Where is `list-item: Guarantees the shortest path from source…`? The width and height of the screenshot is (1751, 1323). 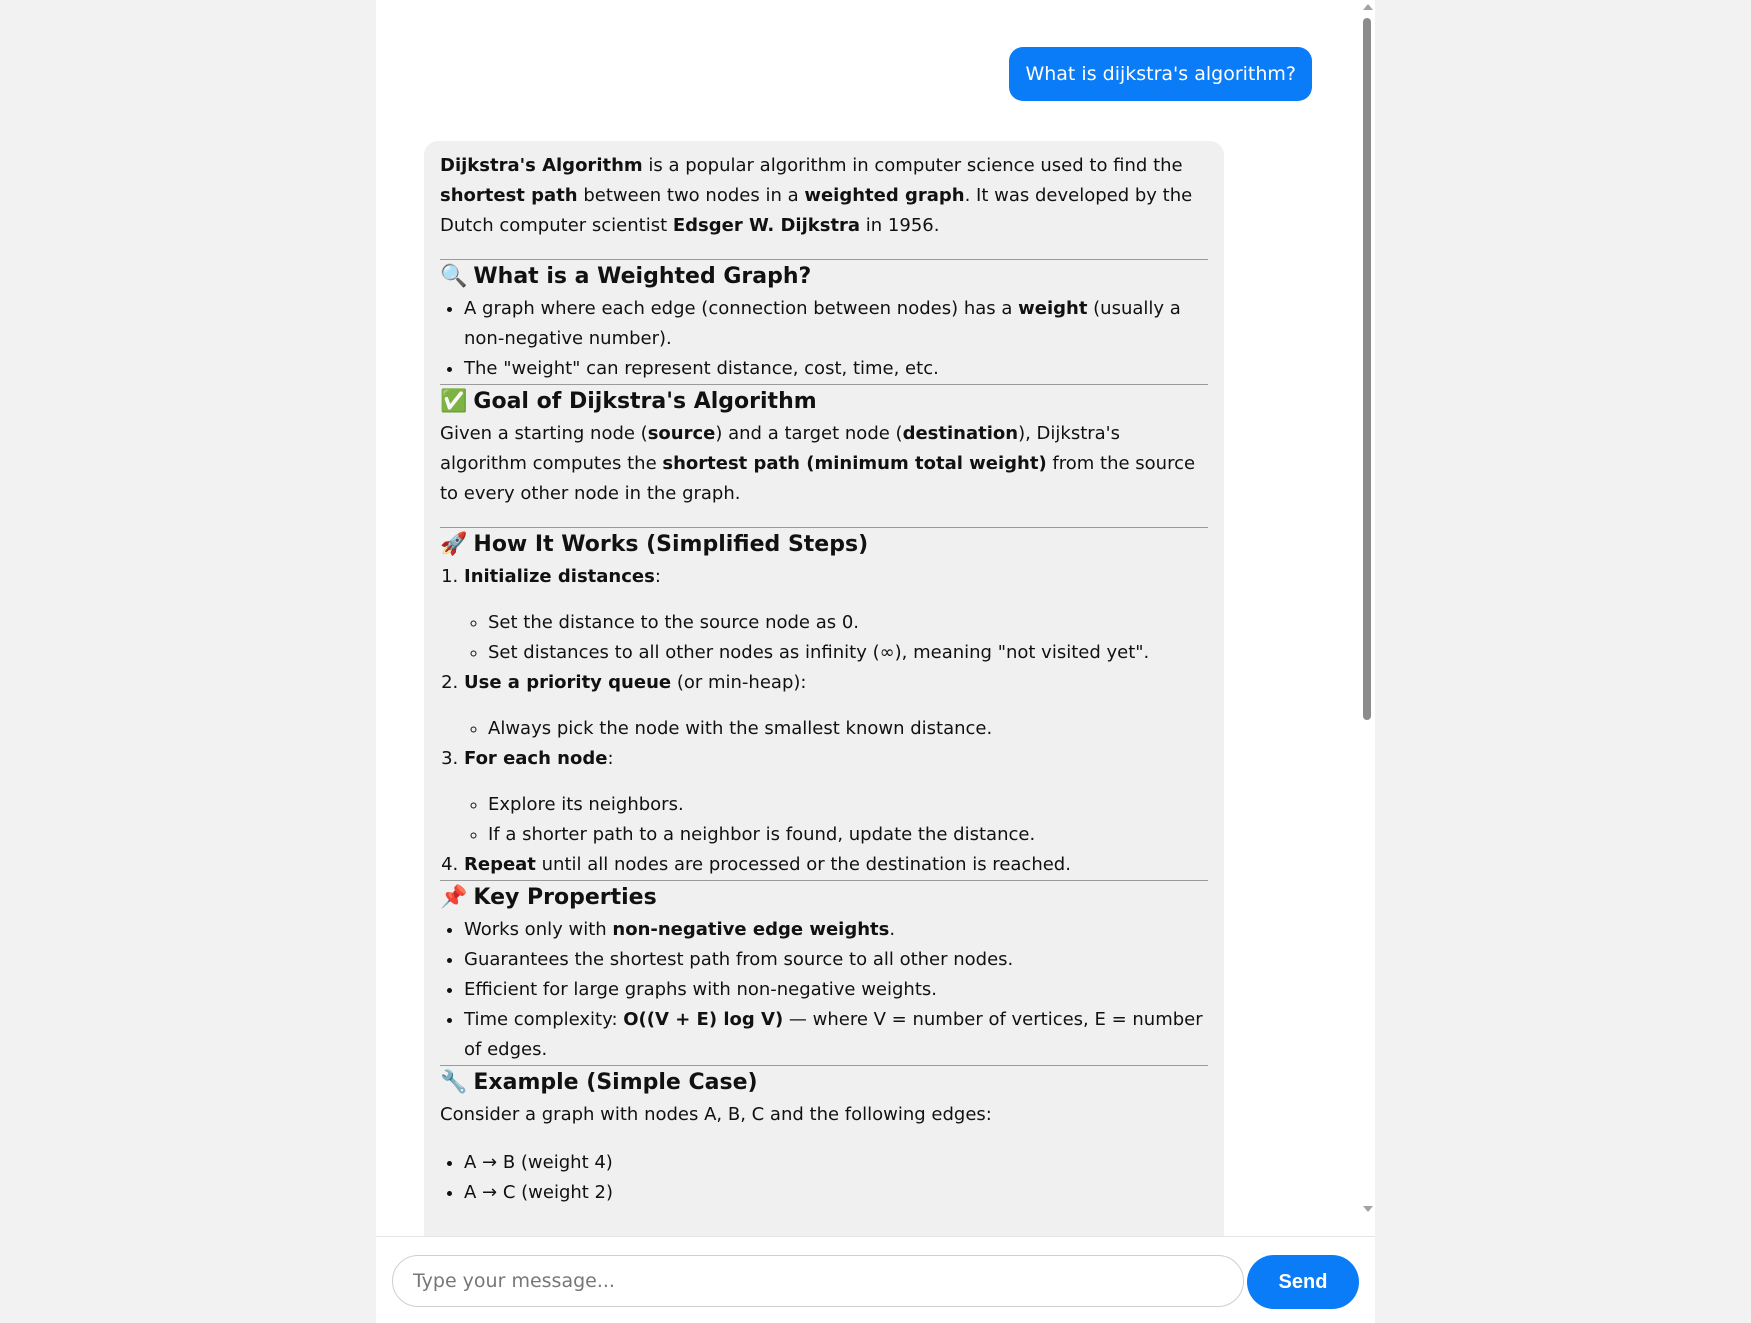 list-item: Guarantees the shortest path from source… is located at coordinates (836, 960).